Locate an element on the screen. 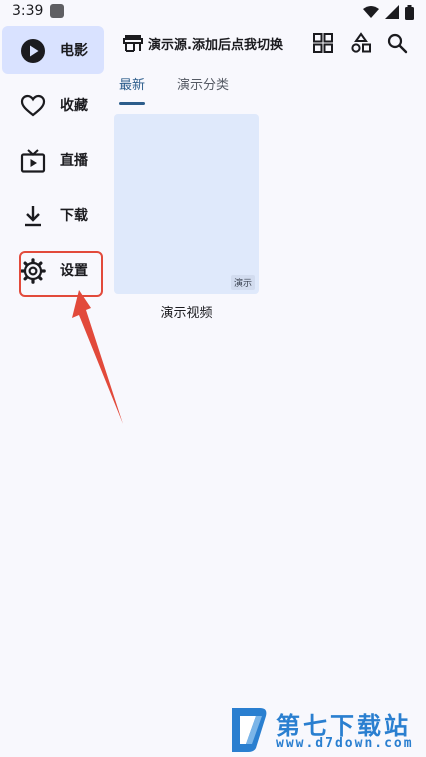  download-icon is located at coordinates (33, 216).